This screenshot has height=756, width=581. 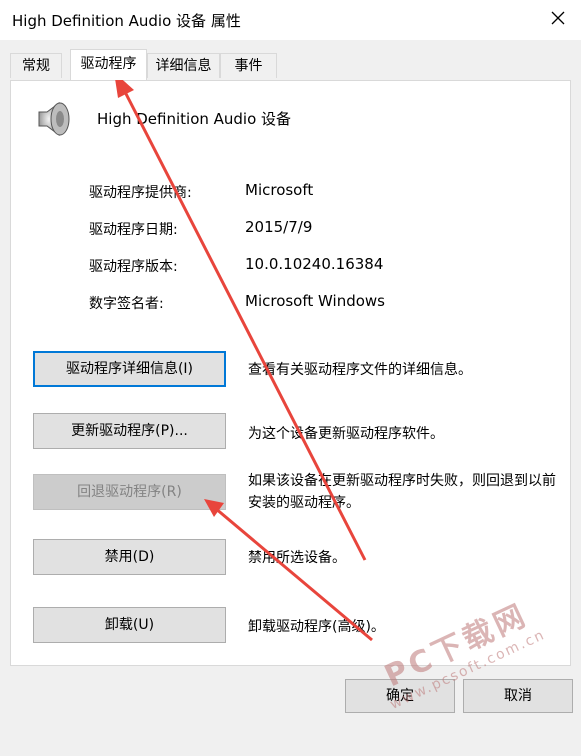 I want to click on tab-details: 详细信息, so click(x=183, y=65).